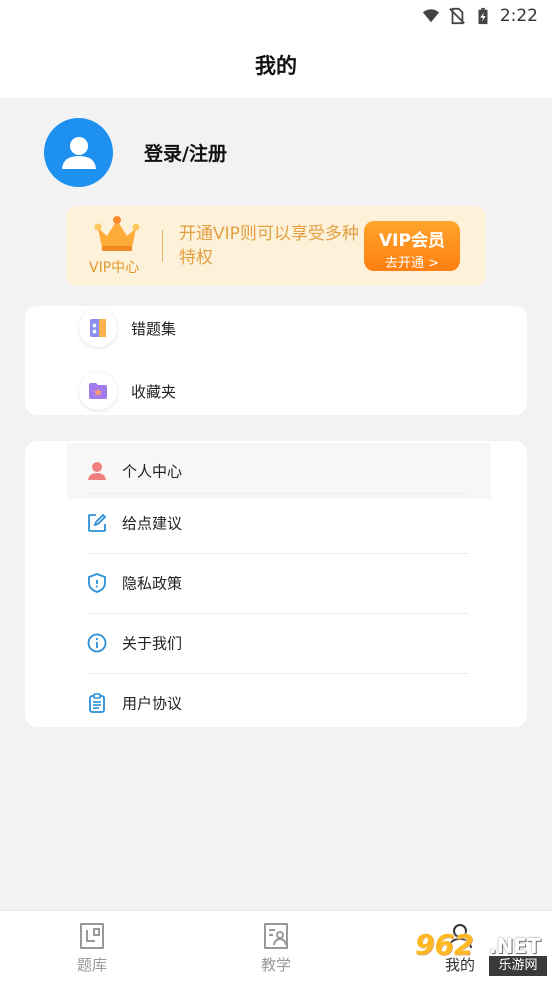 Image resolution: width=552 pixels, height=983 pixels. I want to click on quick-access-card: 错题集 收藏夹, so click(276, 360).